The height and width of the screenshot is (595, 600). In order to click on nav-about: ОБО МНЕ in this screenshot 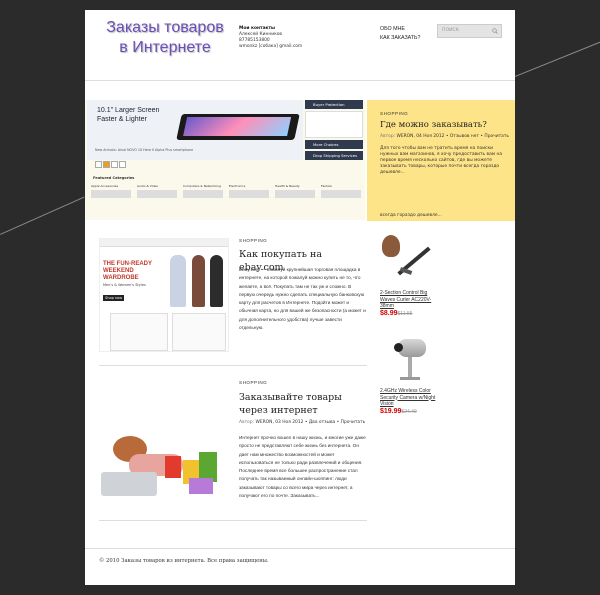, I will do `click(400, 29)`.